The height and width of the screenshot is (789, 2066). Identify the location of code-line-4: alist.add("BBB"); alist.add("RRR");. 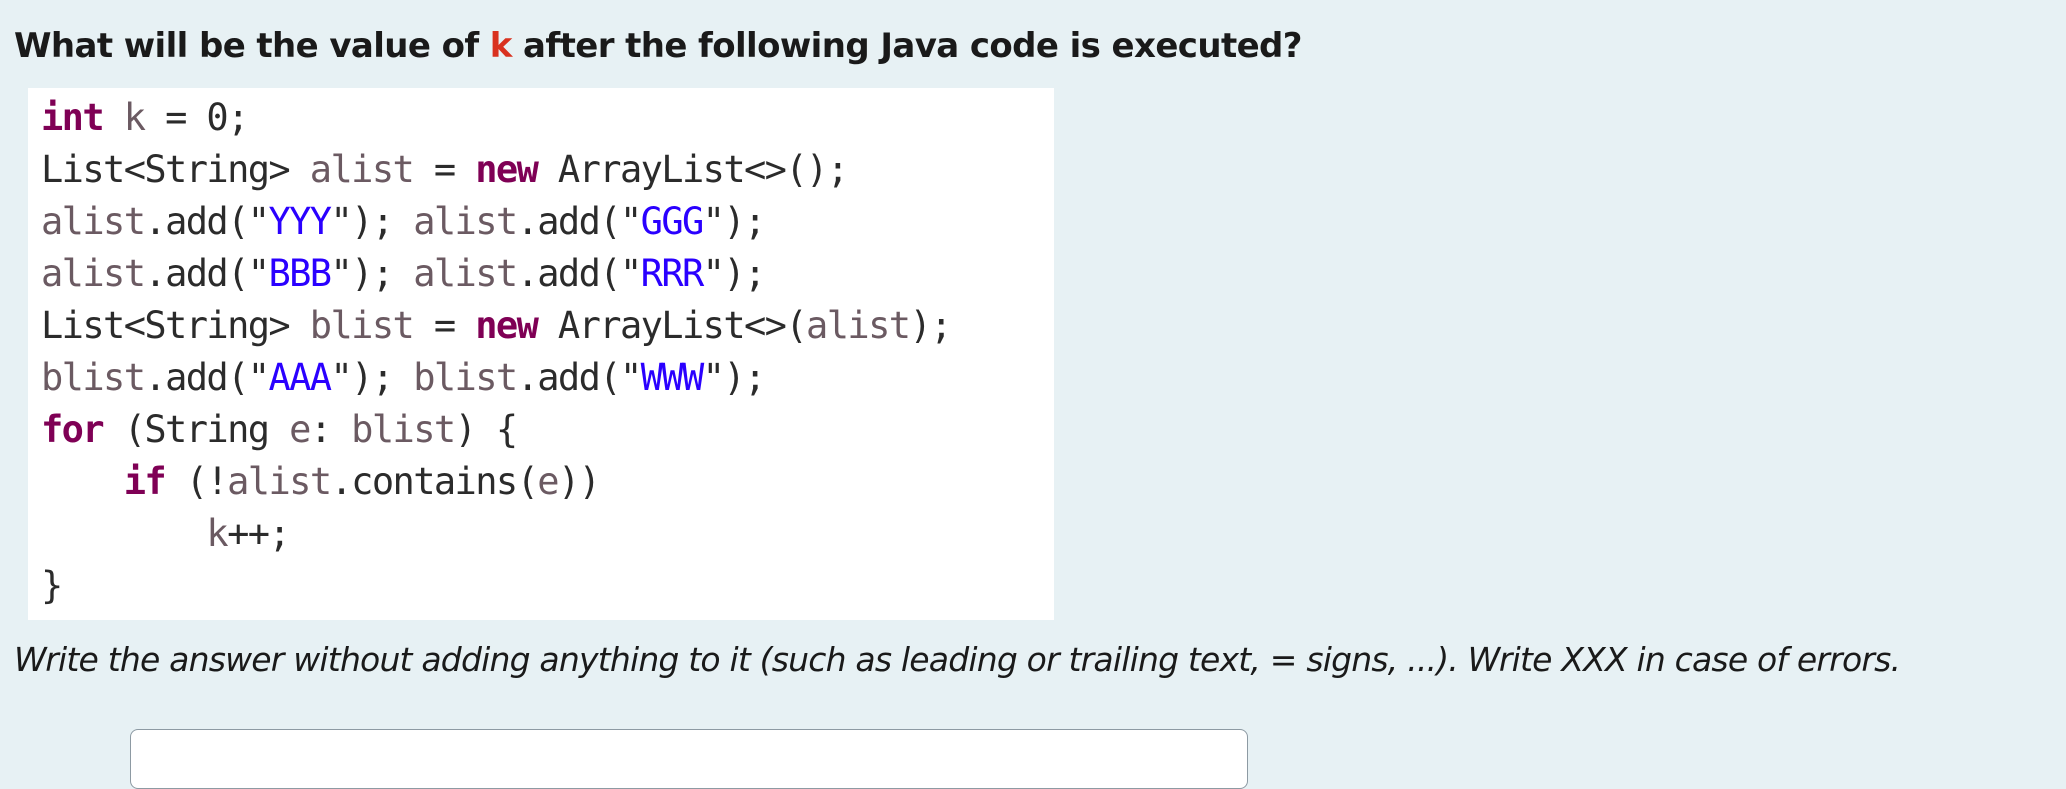
(403, 273).